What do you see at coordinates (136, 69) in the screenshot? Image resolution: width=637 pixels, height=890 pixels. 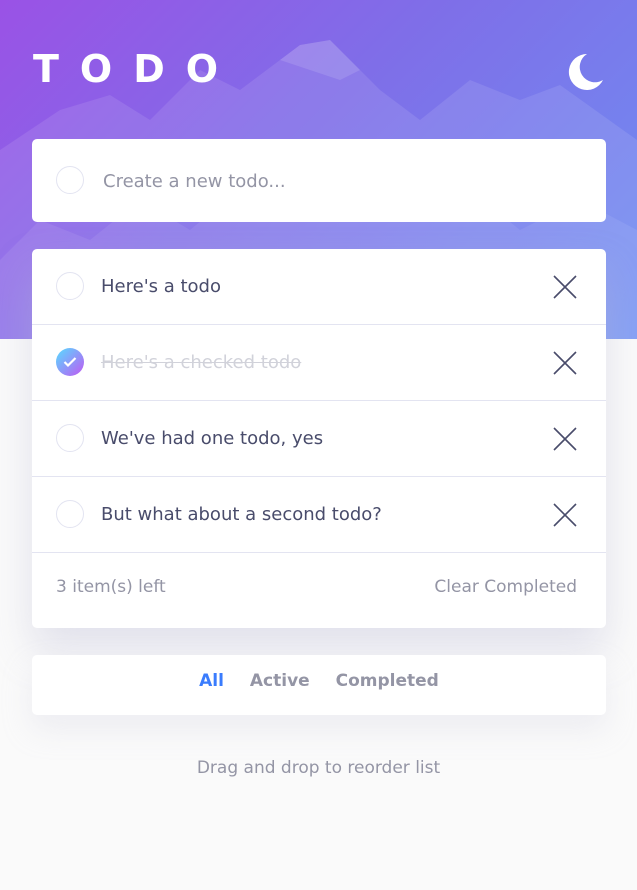 I see `app-title: TODO` at bounding box center [136, 69].